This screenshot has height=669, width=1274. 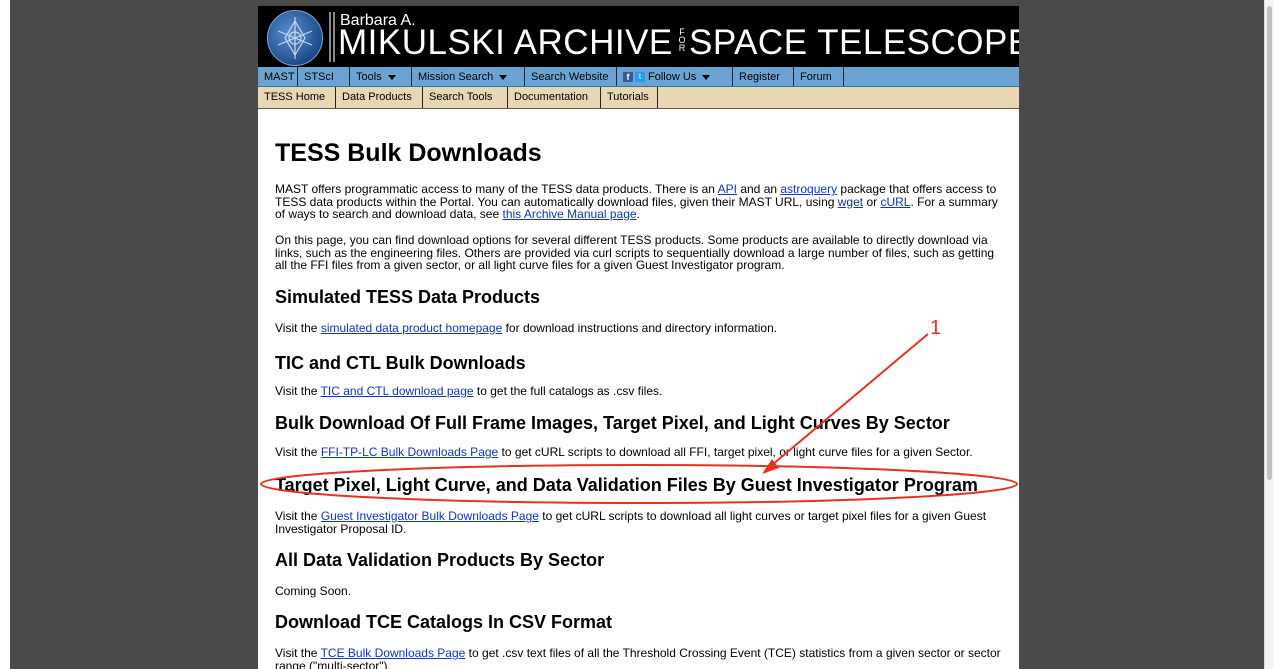 I want to click on annotation-arrow, so click(x=847, y=402).